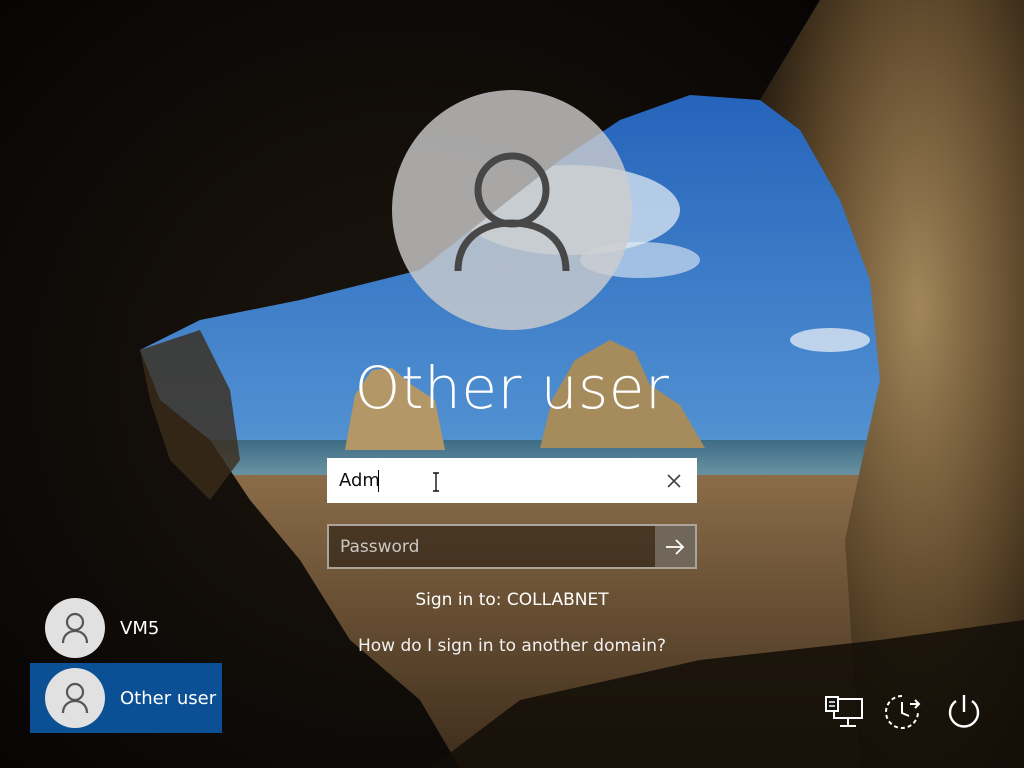 The image size is (1024, 768). What do you see at coordinates (512, 646) in the screenshot?
I see `another-domain-link: How do I sign in to another domain?` at bounding box center [512, 646].